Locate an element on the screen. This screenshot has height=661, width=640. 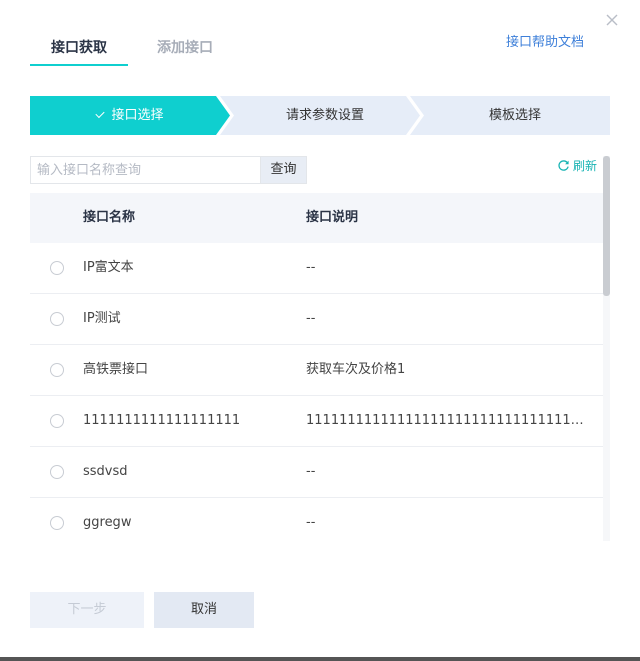
refresh-icon is located at coordinates (563, 165).